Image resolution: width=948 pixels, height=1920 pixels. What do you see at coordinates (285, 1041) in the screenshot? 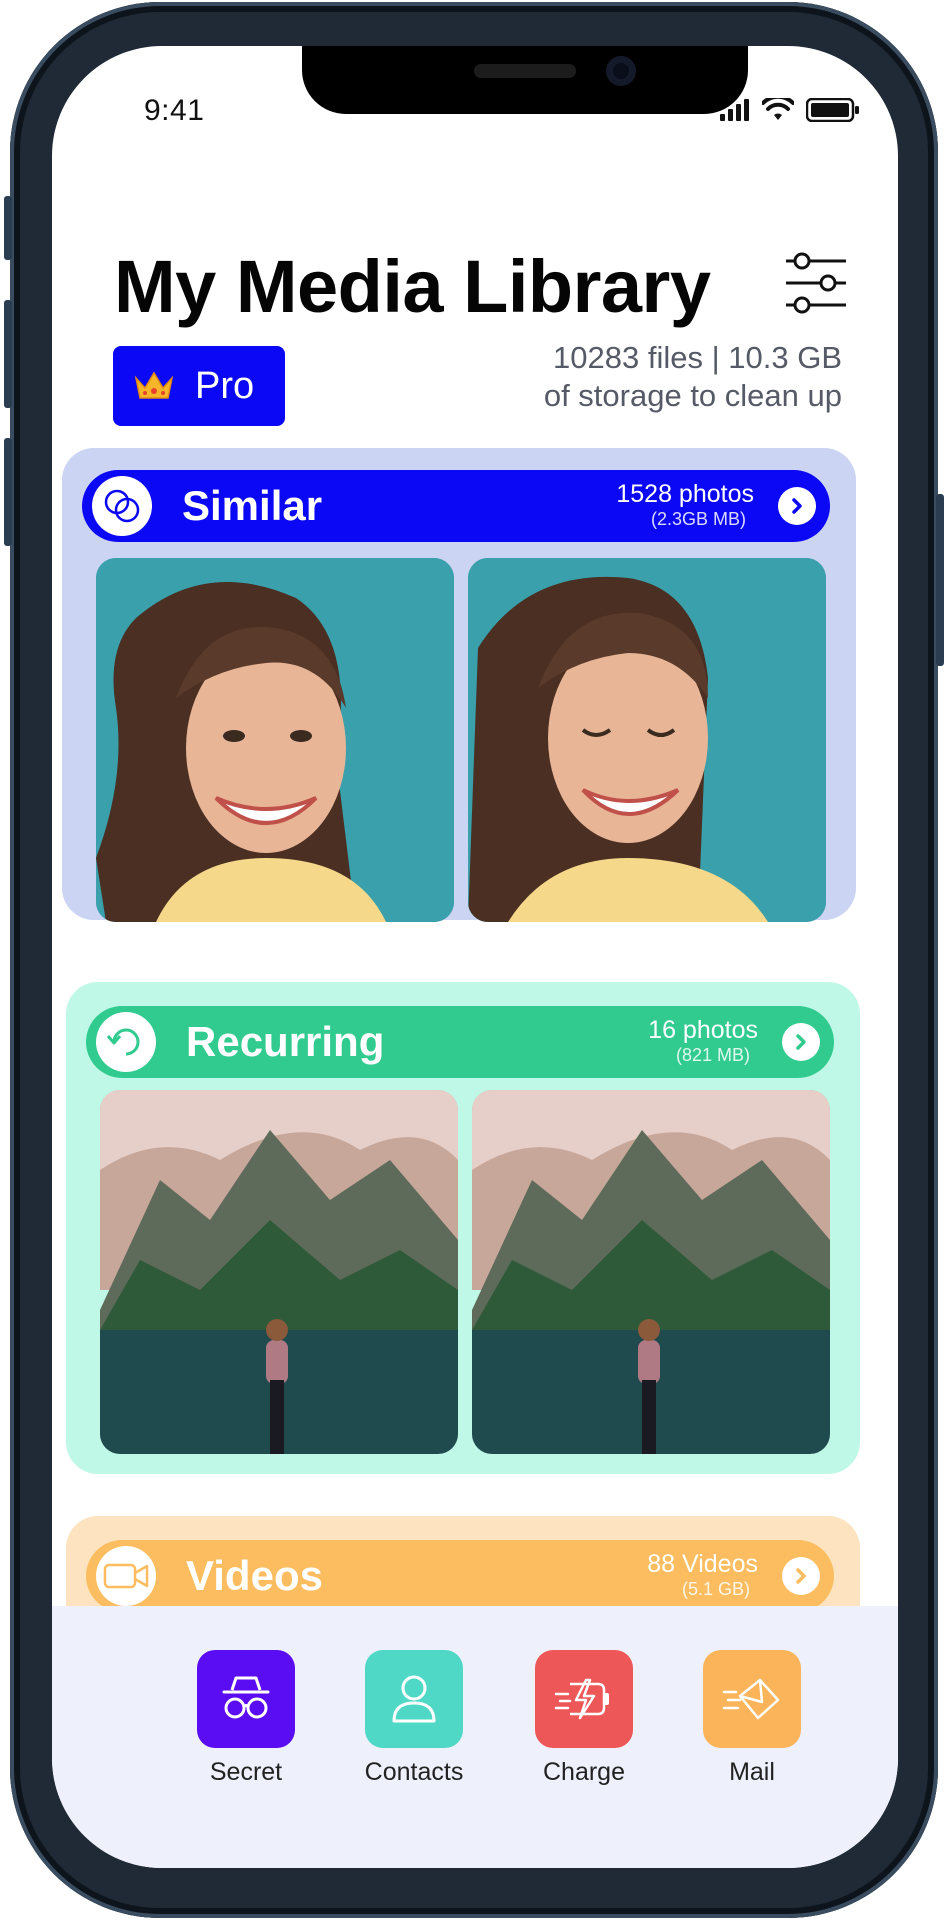
I see `recurring-title: Recurring` at bounding box center [285, 1041].